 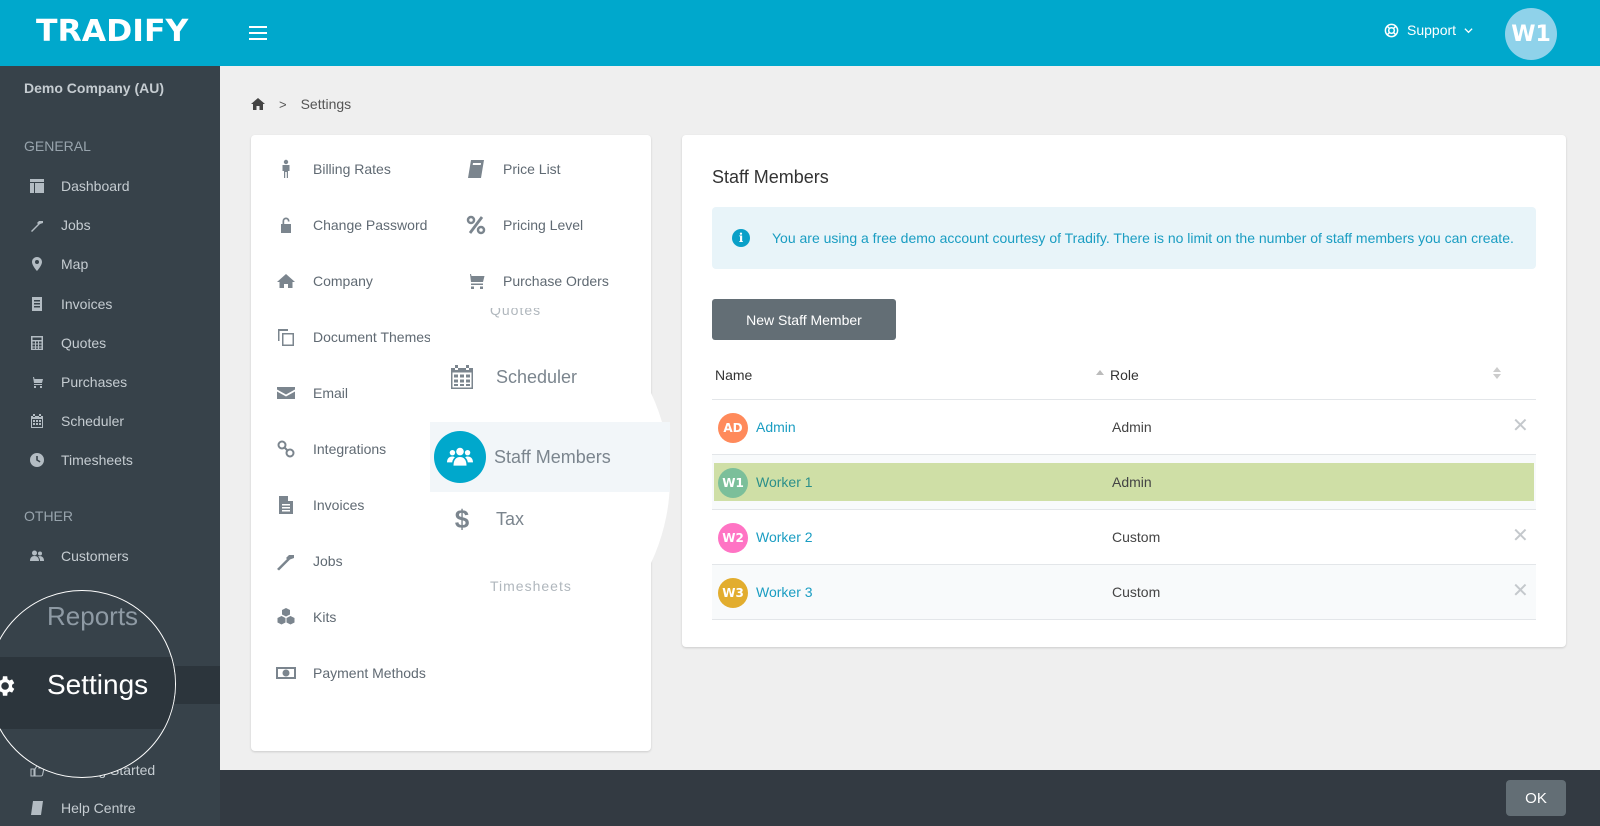 I want to click on settings-item-purchase-orders: Purchase Orders, so click(x=537, y=281).